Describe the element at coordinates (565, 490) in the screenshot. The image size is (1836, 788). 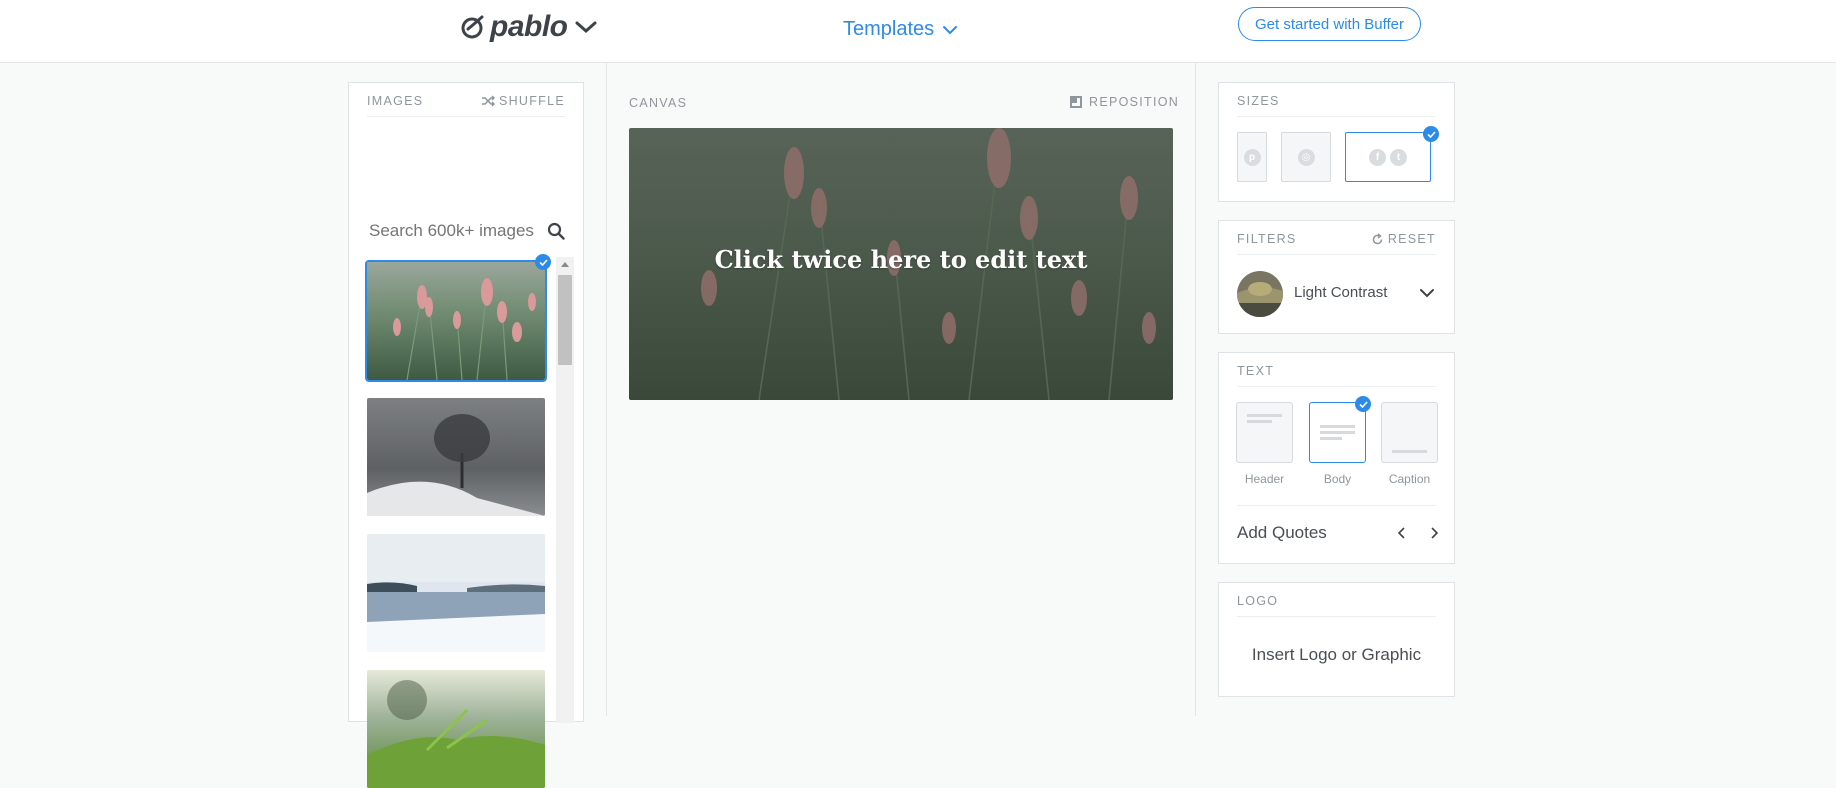
I see `images-scrollbar` at that location.